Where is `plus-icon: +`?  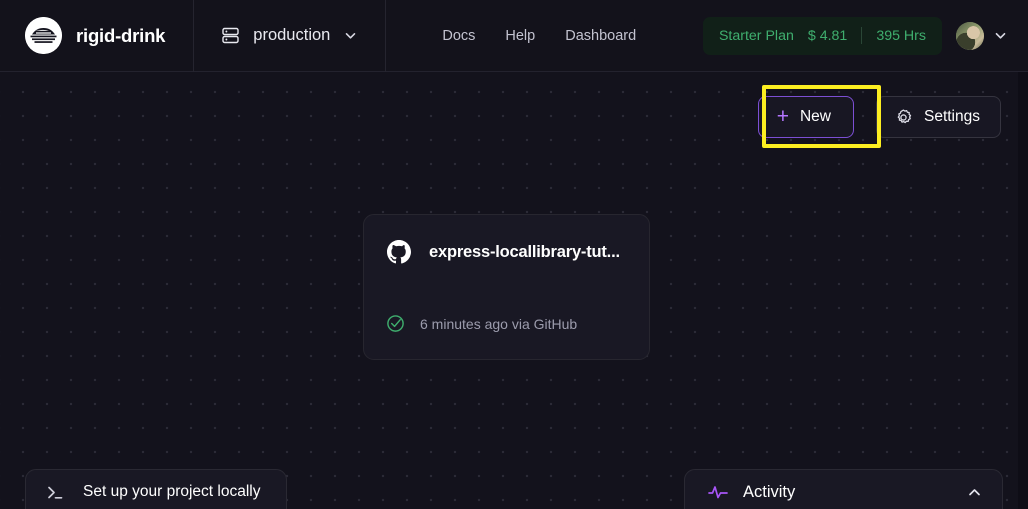
plus-icon: + is located at coordinates (782, 116).